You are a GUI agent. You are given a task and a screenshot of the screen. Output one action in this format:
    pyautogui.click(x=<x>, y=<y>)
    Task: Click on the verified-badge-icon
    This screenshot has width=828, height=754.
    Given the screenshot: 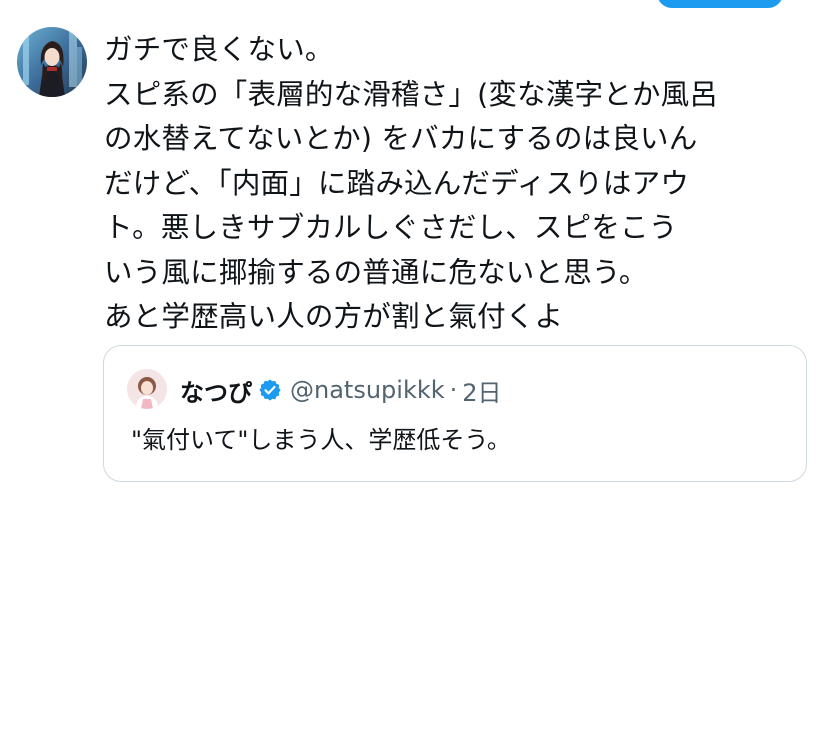 What is the action you would take?
    pyautogui.click(x=270, y=390)
    